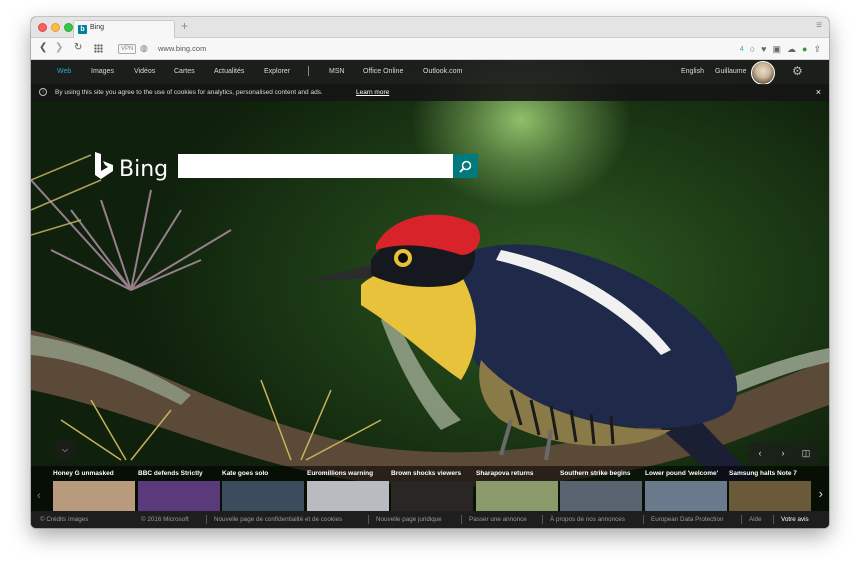 The width and height of the screenshot is (860, 572). Describe the element at coordinates (165, 519) in the screenshot. I see `copyright-text: © 2016 Microsoft` at that location.